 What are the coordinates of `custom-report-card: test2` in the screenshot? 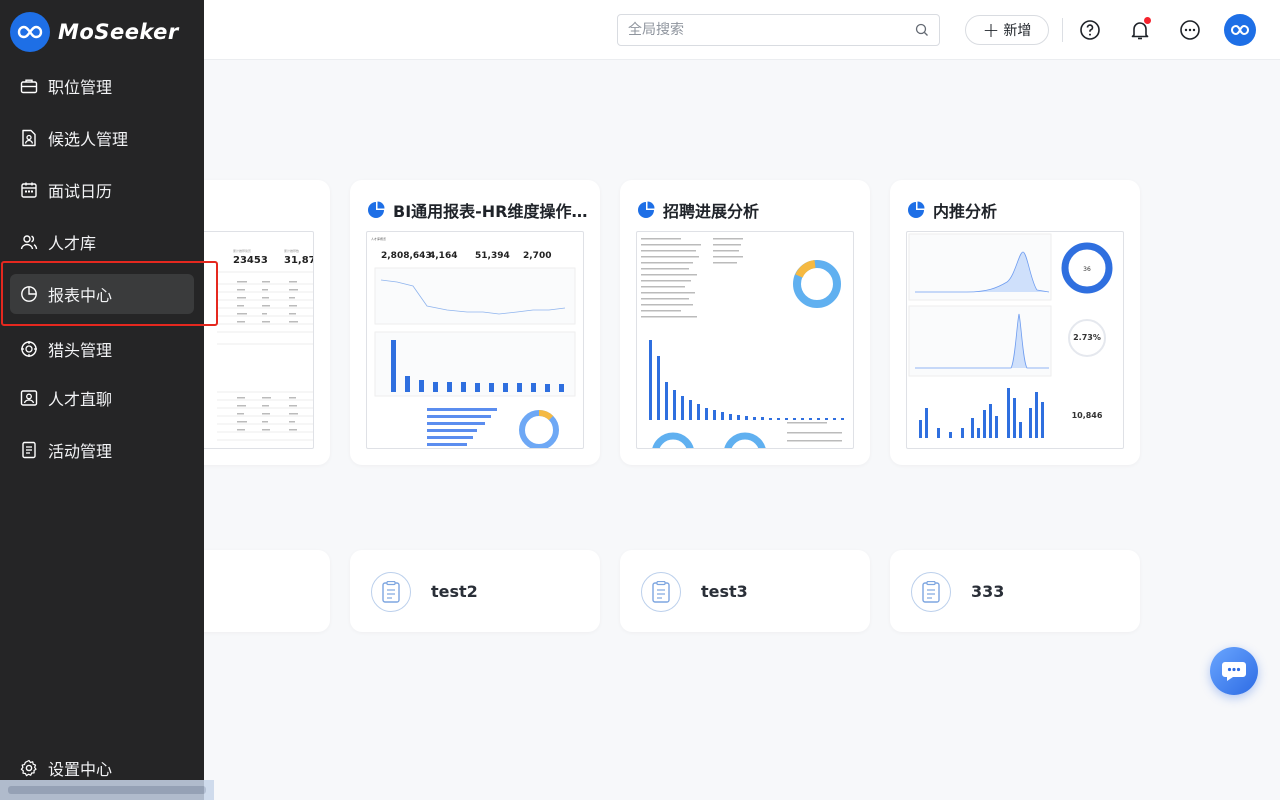 It's located at (475, 591).